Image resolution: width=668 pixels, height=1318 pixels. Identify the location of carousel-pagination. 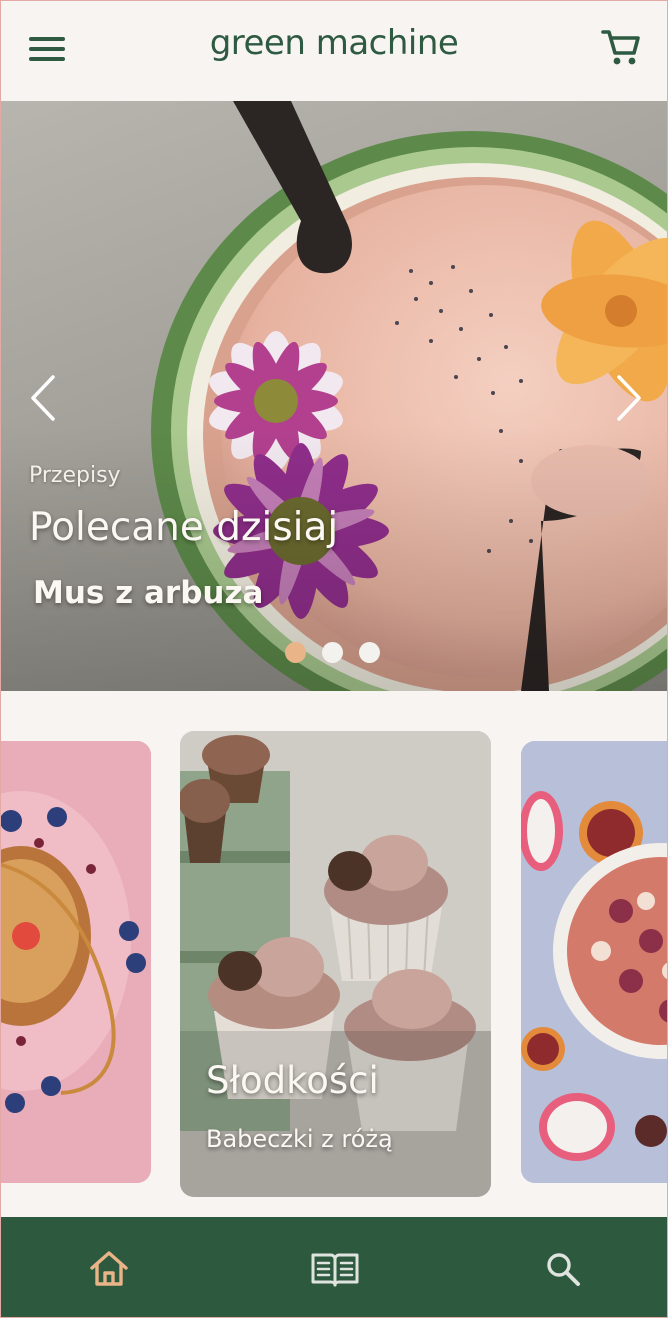
(332, 652).